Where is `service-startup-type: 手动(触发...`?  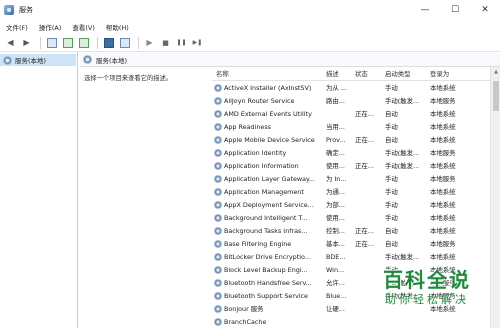 service-startup-type: 手动(触发... is located at coordinates (402, 153).